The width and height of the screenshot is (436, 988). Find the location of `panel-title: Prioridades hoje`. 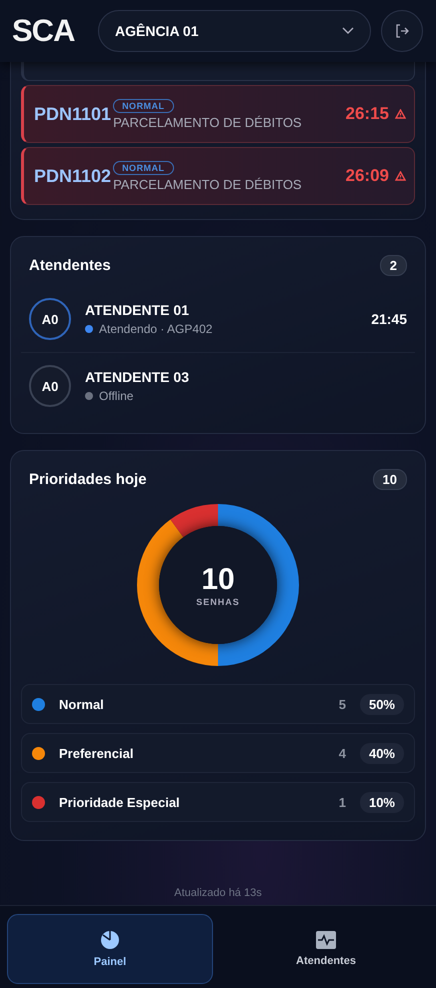

panel-title: Prioridades hoje is located at coordinates (88, 479).